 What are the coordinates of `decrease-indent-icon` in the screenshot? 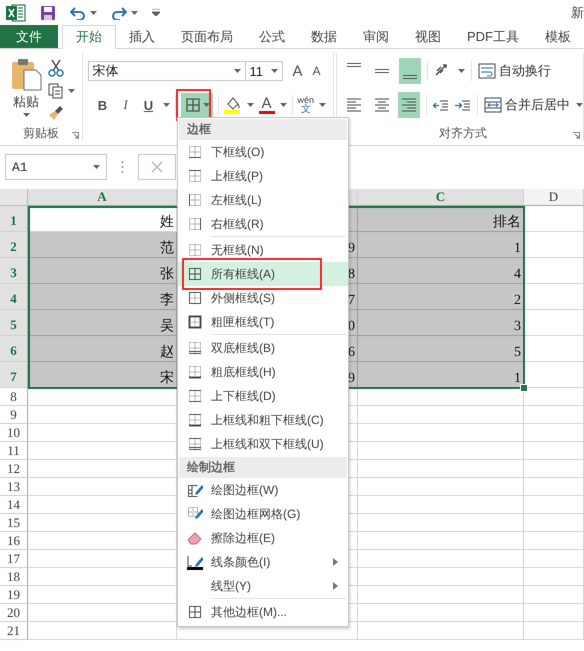 It's located at (441, 105).